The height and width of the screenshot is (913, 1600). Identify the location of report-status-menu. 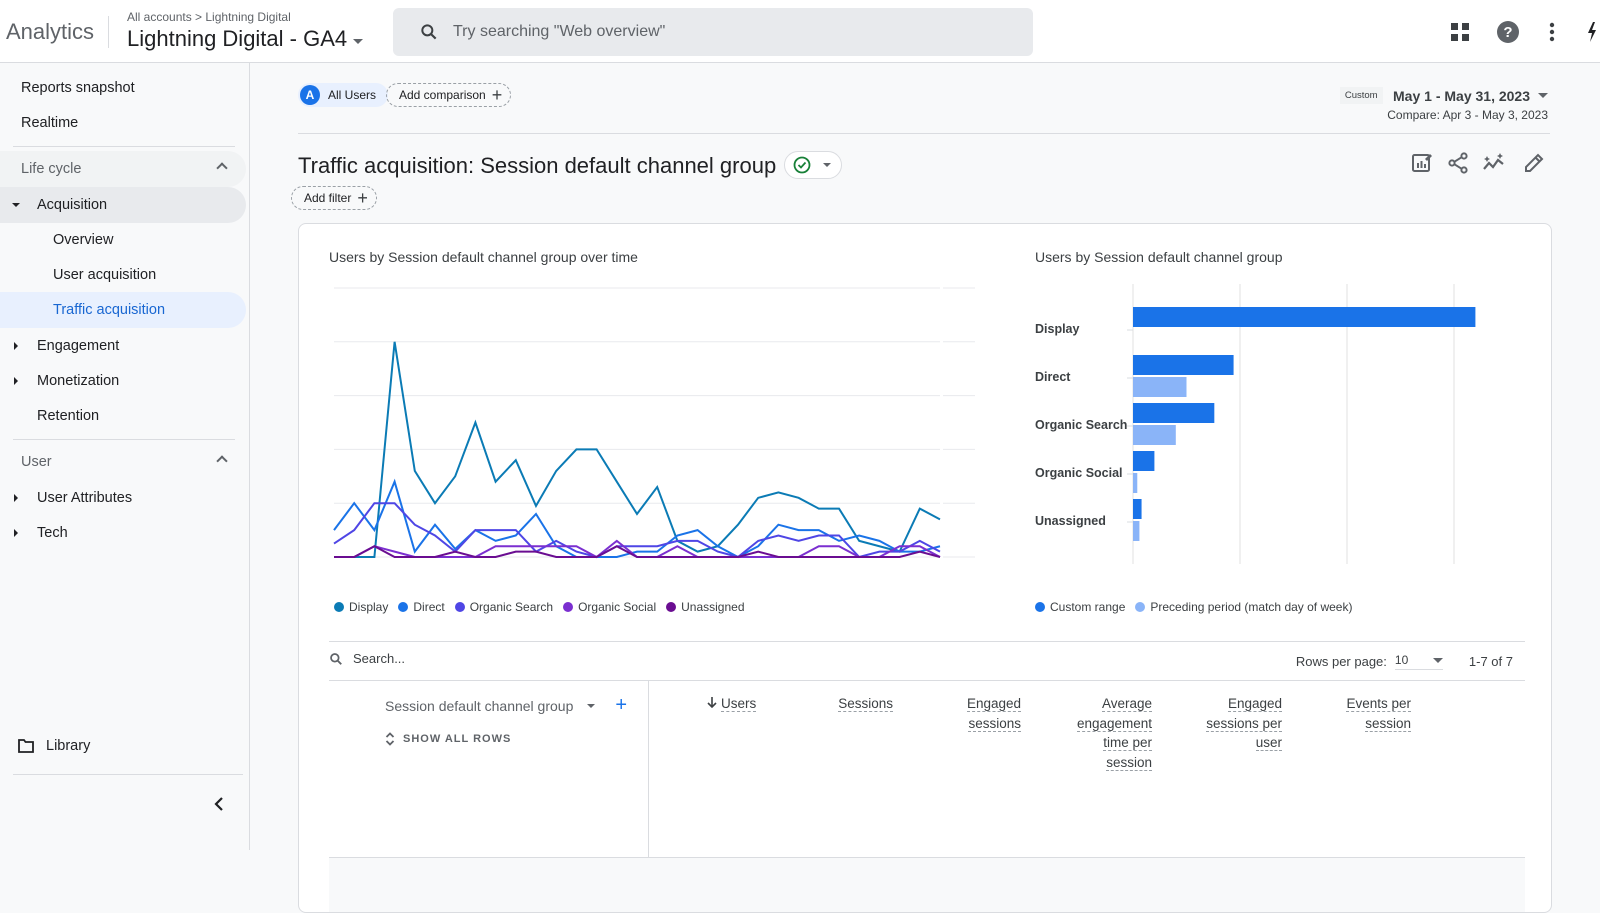
(813, 165).